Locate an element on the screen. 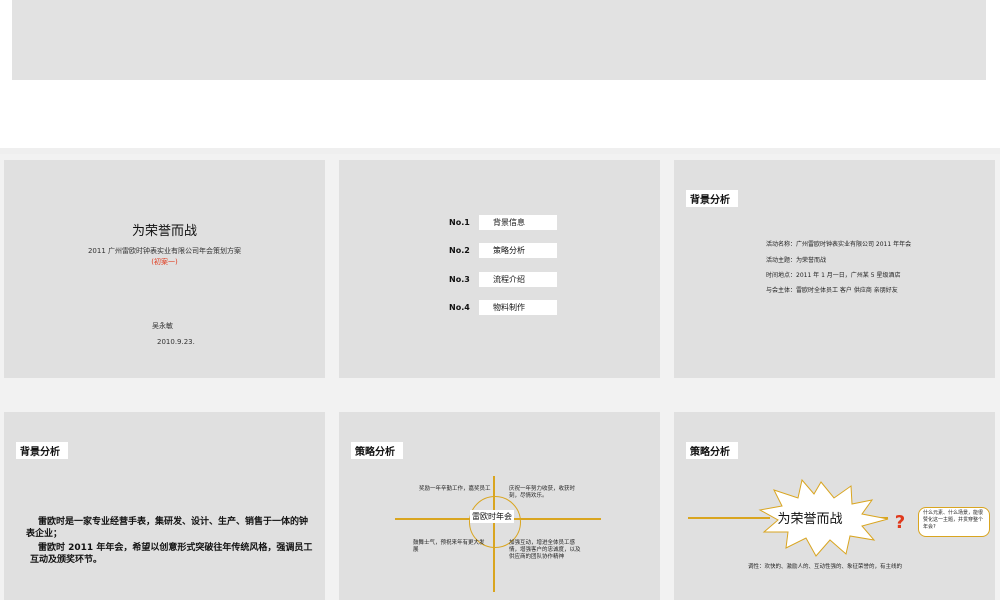  quadrant-text: 奖励一年辛勤工作，嘉奖员工 is located at coordinates (455, 489).